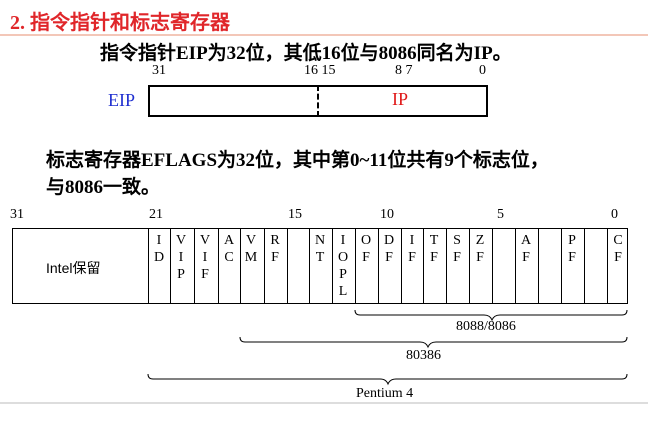 The height and width of the screenshot is (430, 648). What do you see at coordinates (385, 393) in the screenshot?
I see `group-label-pentium4: Pentium 4` at bounding box center [385, 393].